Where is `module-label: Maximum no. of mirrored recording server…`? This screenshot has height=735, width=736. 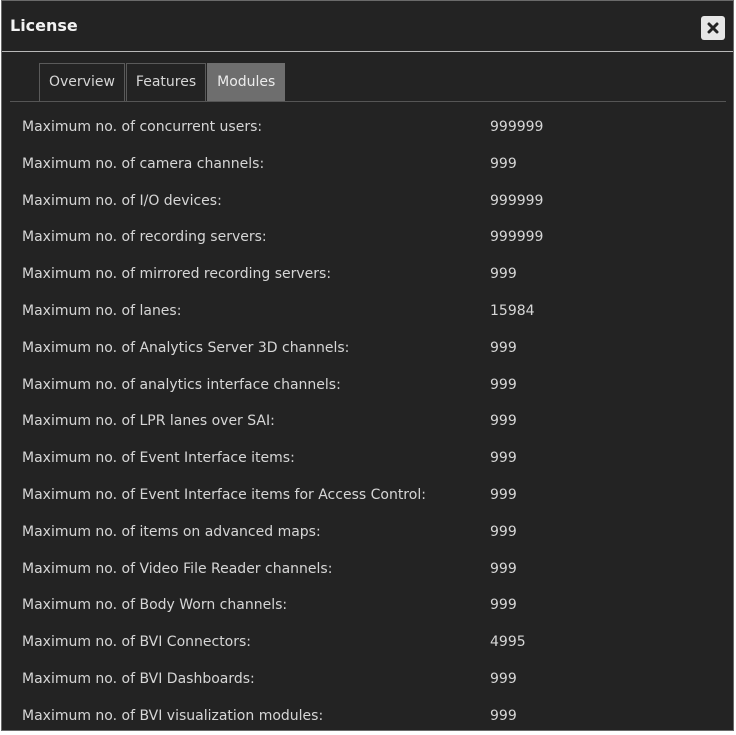 module-label: Maximum no. of mirrored recording server… is located at coordinates (177, 274).